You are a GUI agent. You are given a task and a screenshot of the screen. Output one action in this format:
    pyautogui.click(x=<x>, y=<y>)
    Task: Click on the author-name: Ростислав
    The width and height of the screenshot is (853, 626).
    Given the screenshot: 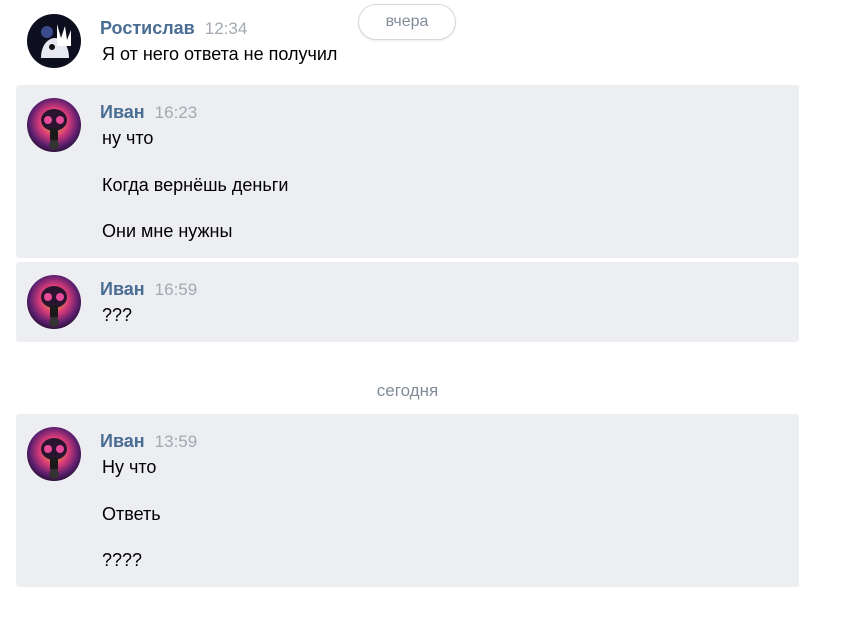 What is the action you would take?
    pyautogui.click(x=147, y=28)
    